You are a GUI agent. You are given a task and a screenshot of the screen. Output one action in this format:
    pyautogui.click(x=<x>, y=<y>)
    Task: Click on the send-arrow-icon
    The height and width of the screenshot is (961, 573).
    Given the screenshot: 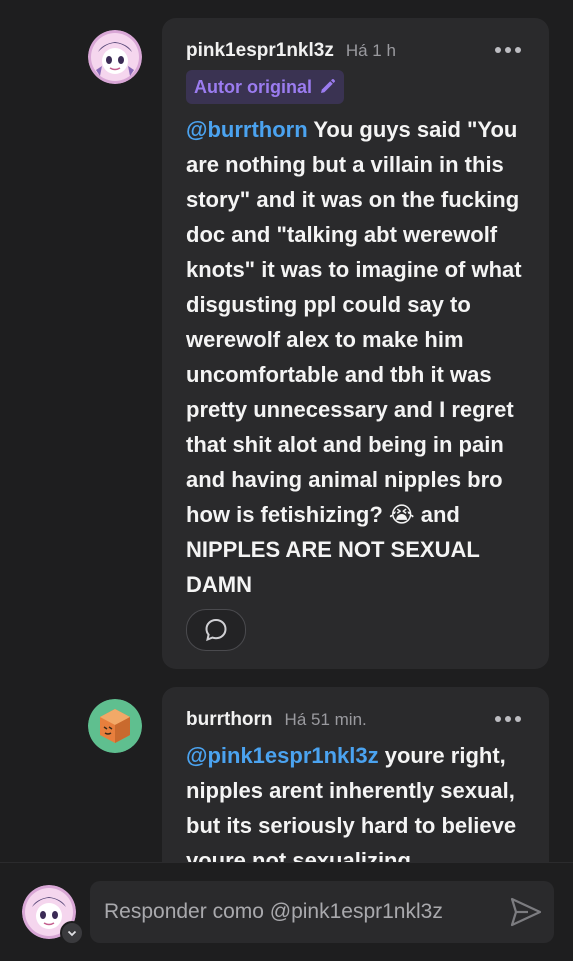 What is the action you would take?
    pyautogui.click(x=526, y=912)
    